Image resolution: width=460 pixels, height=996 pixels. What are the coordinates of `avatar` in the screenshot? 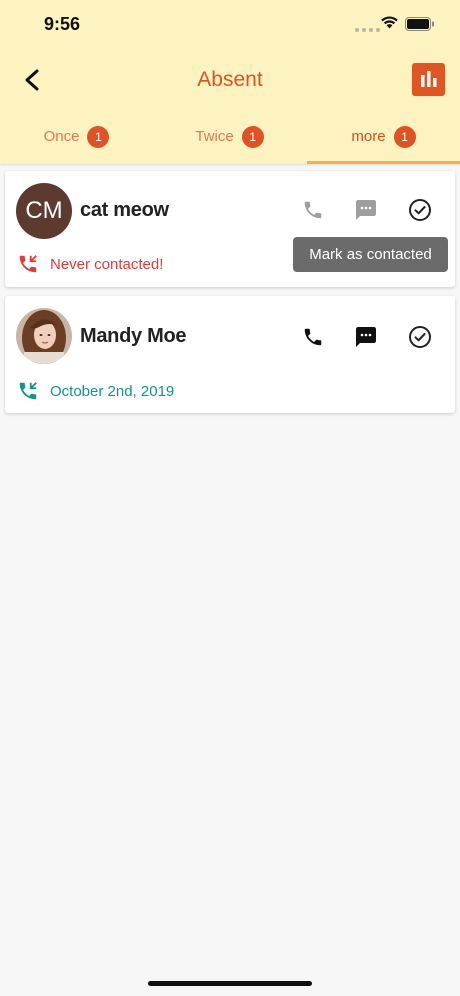 It's located at (44, 336).